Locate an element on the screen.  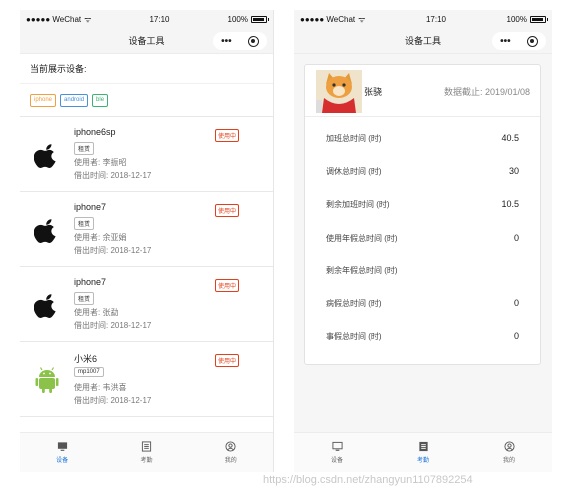
stat-label: 剩余年假总时间 (时) is located at coordinates (362, 270).